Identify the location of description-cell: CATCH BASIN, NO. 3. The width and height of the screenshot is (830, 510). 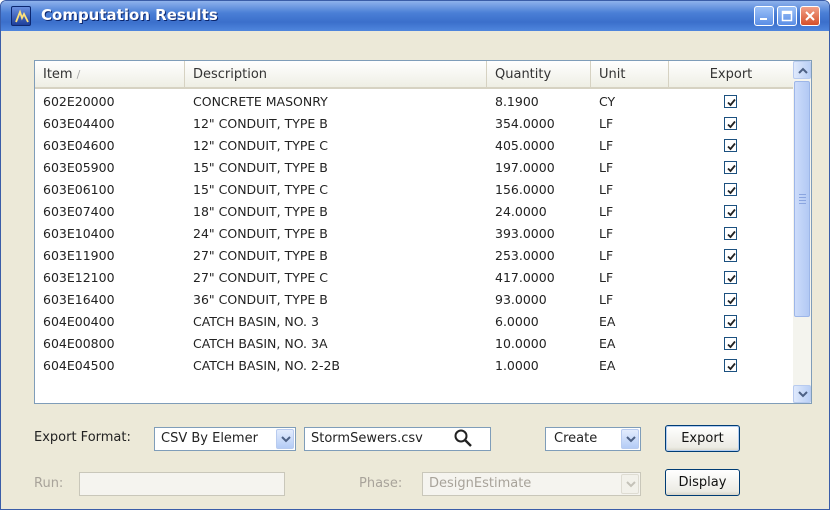
(256, 321).